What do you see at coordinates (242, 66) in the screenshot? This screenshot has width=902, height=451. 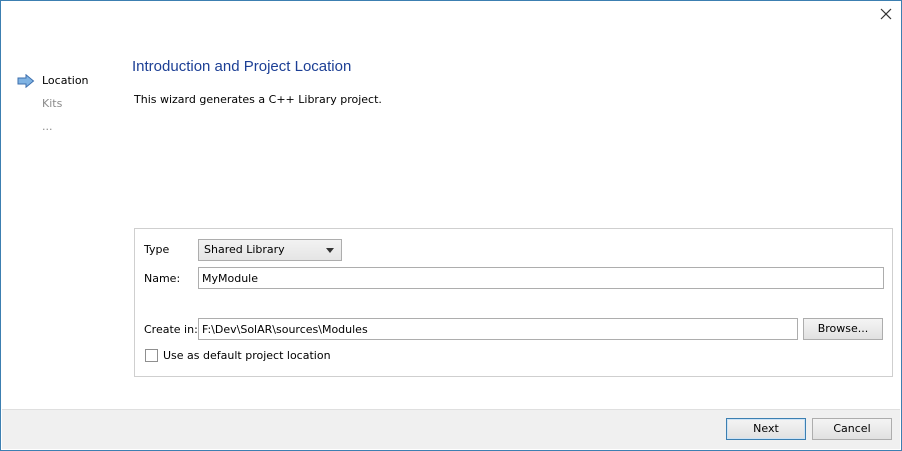 I see `page-title: Introduction and Project Location` at bounding box center [242, 66].